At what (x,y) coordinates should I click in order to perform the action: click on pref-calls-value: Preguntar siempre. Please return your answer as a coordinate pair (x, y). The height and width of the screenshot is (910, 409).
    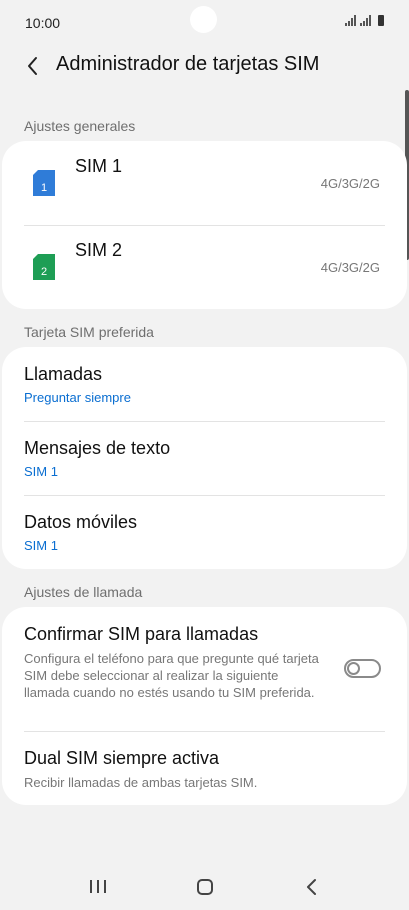
    Looking at the image, I should click on (77, 397).